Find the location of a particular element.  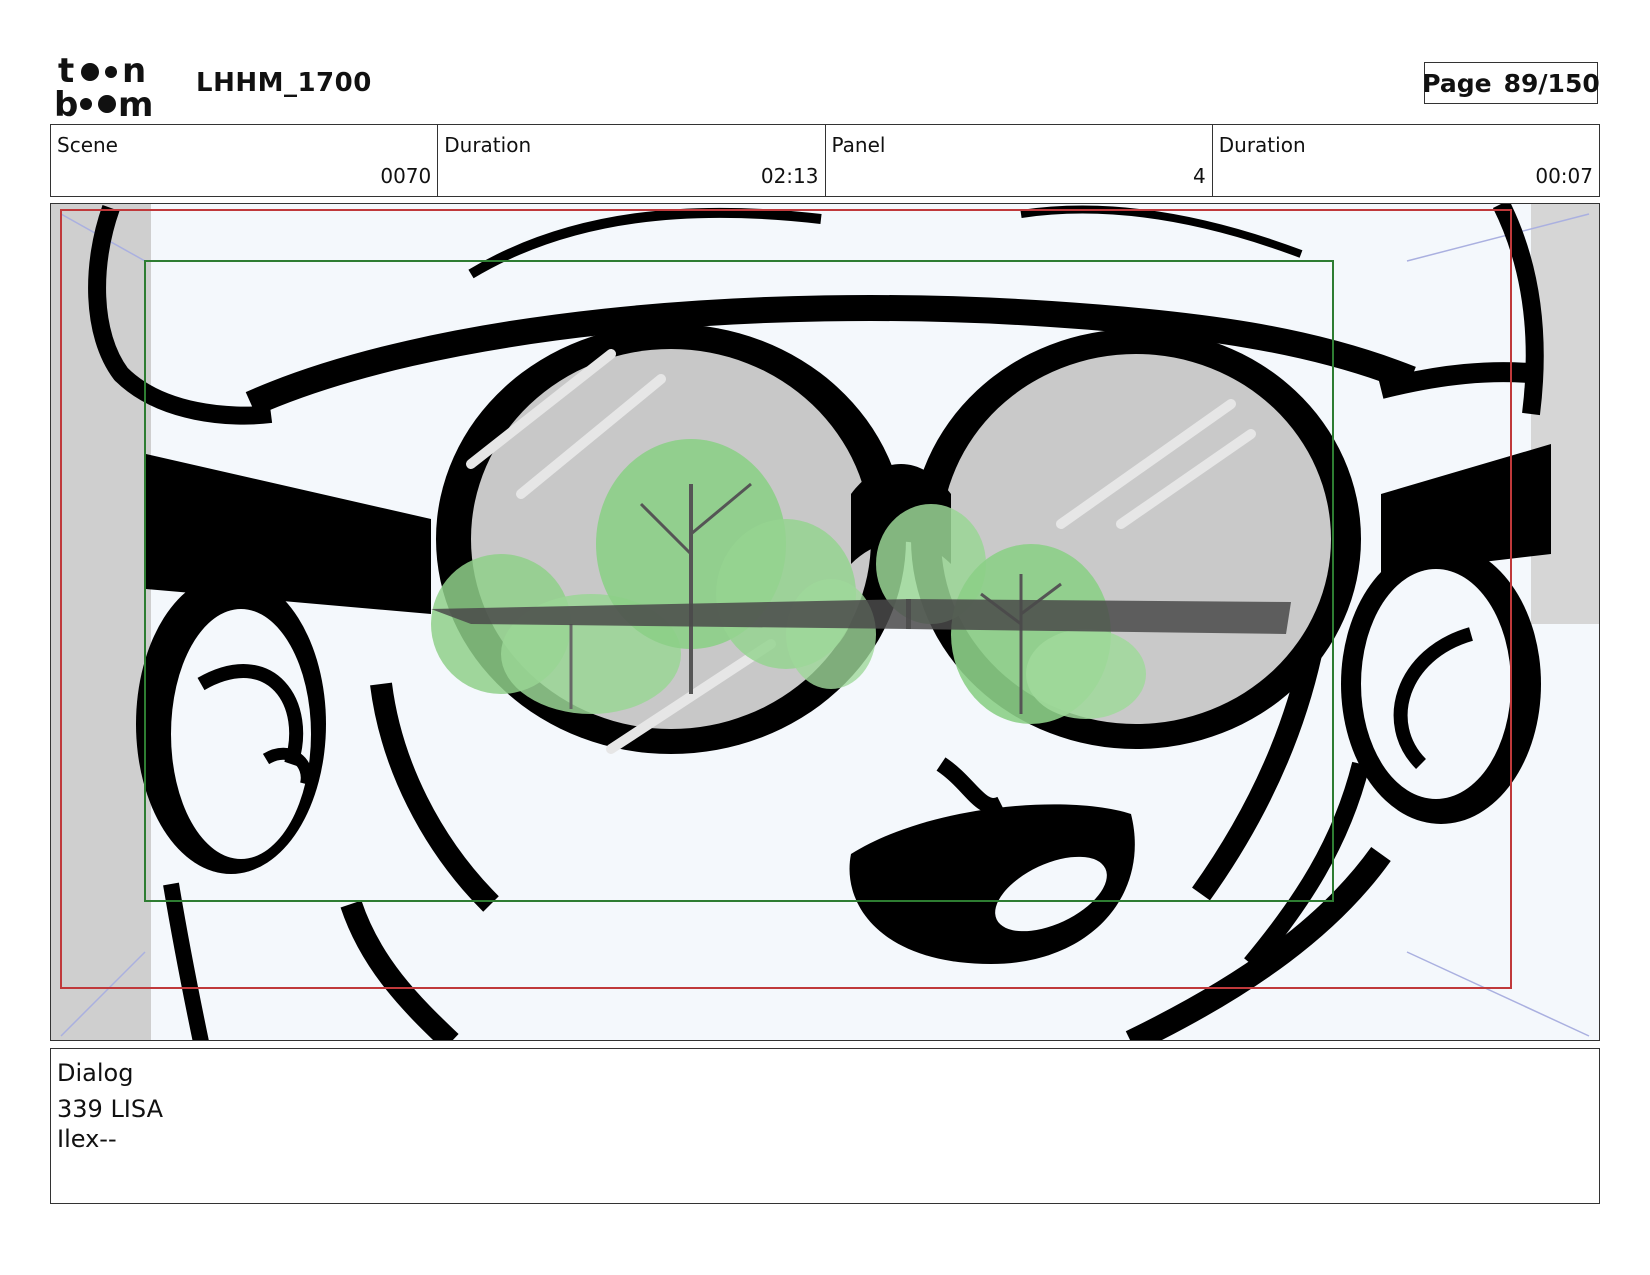

scene-value: 0070 is located at coordinates (406, 176).